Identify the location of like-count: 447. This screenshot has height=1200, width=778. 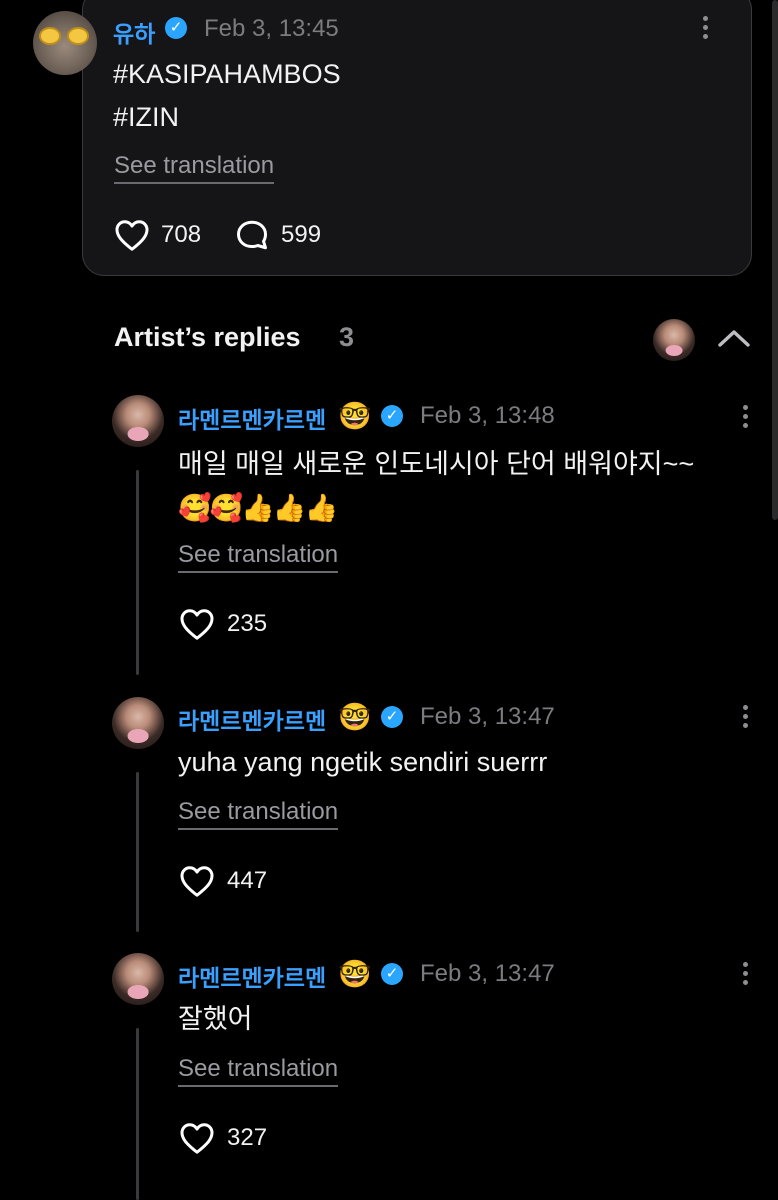
(247, 880).